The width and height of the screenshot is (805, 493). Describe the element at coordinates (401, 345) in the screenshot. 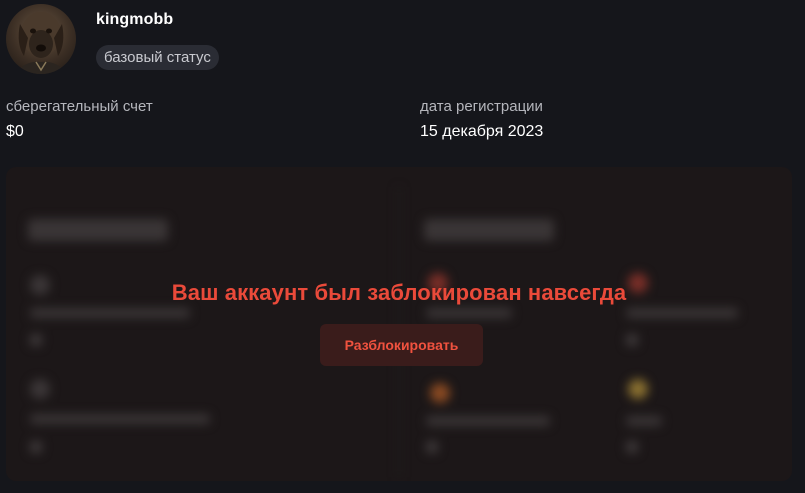

I see `unlock-button: Разблокировать` at that location.